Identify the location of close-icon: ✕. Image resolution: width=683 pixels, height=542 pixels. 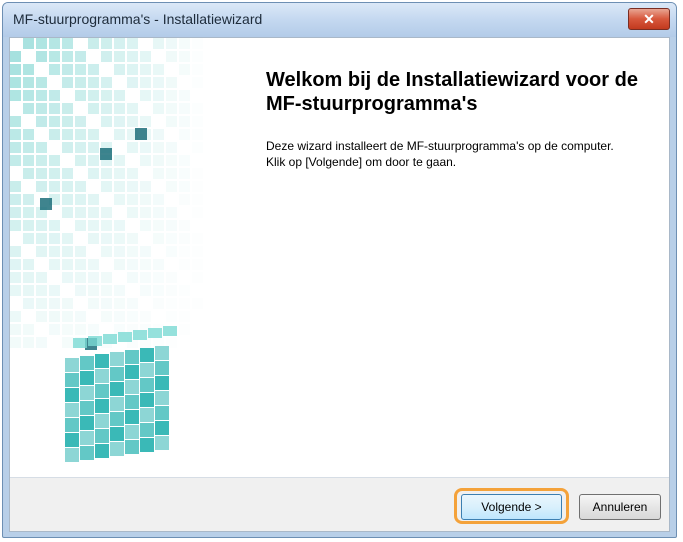
(649, 19).